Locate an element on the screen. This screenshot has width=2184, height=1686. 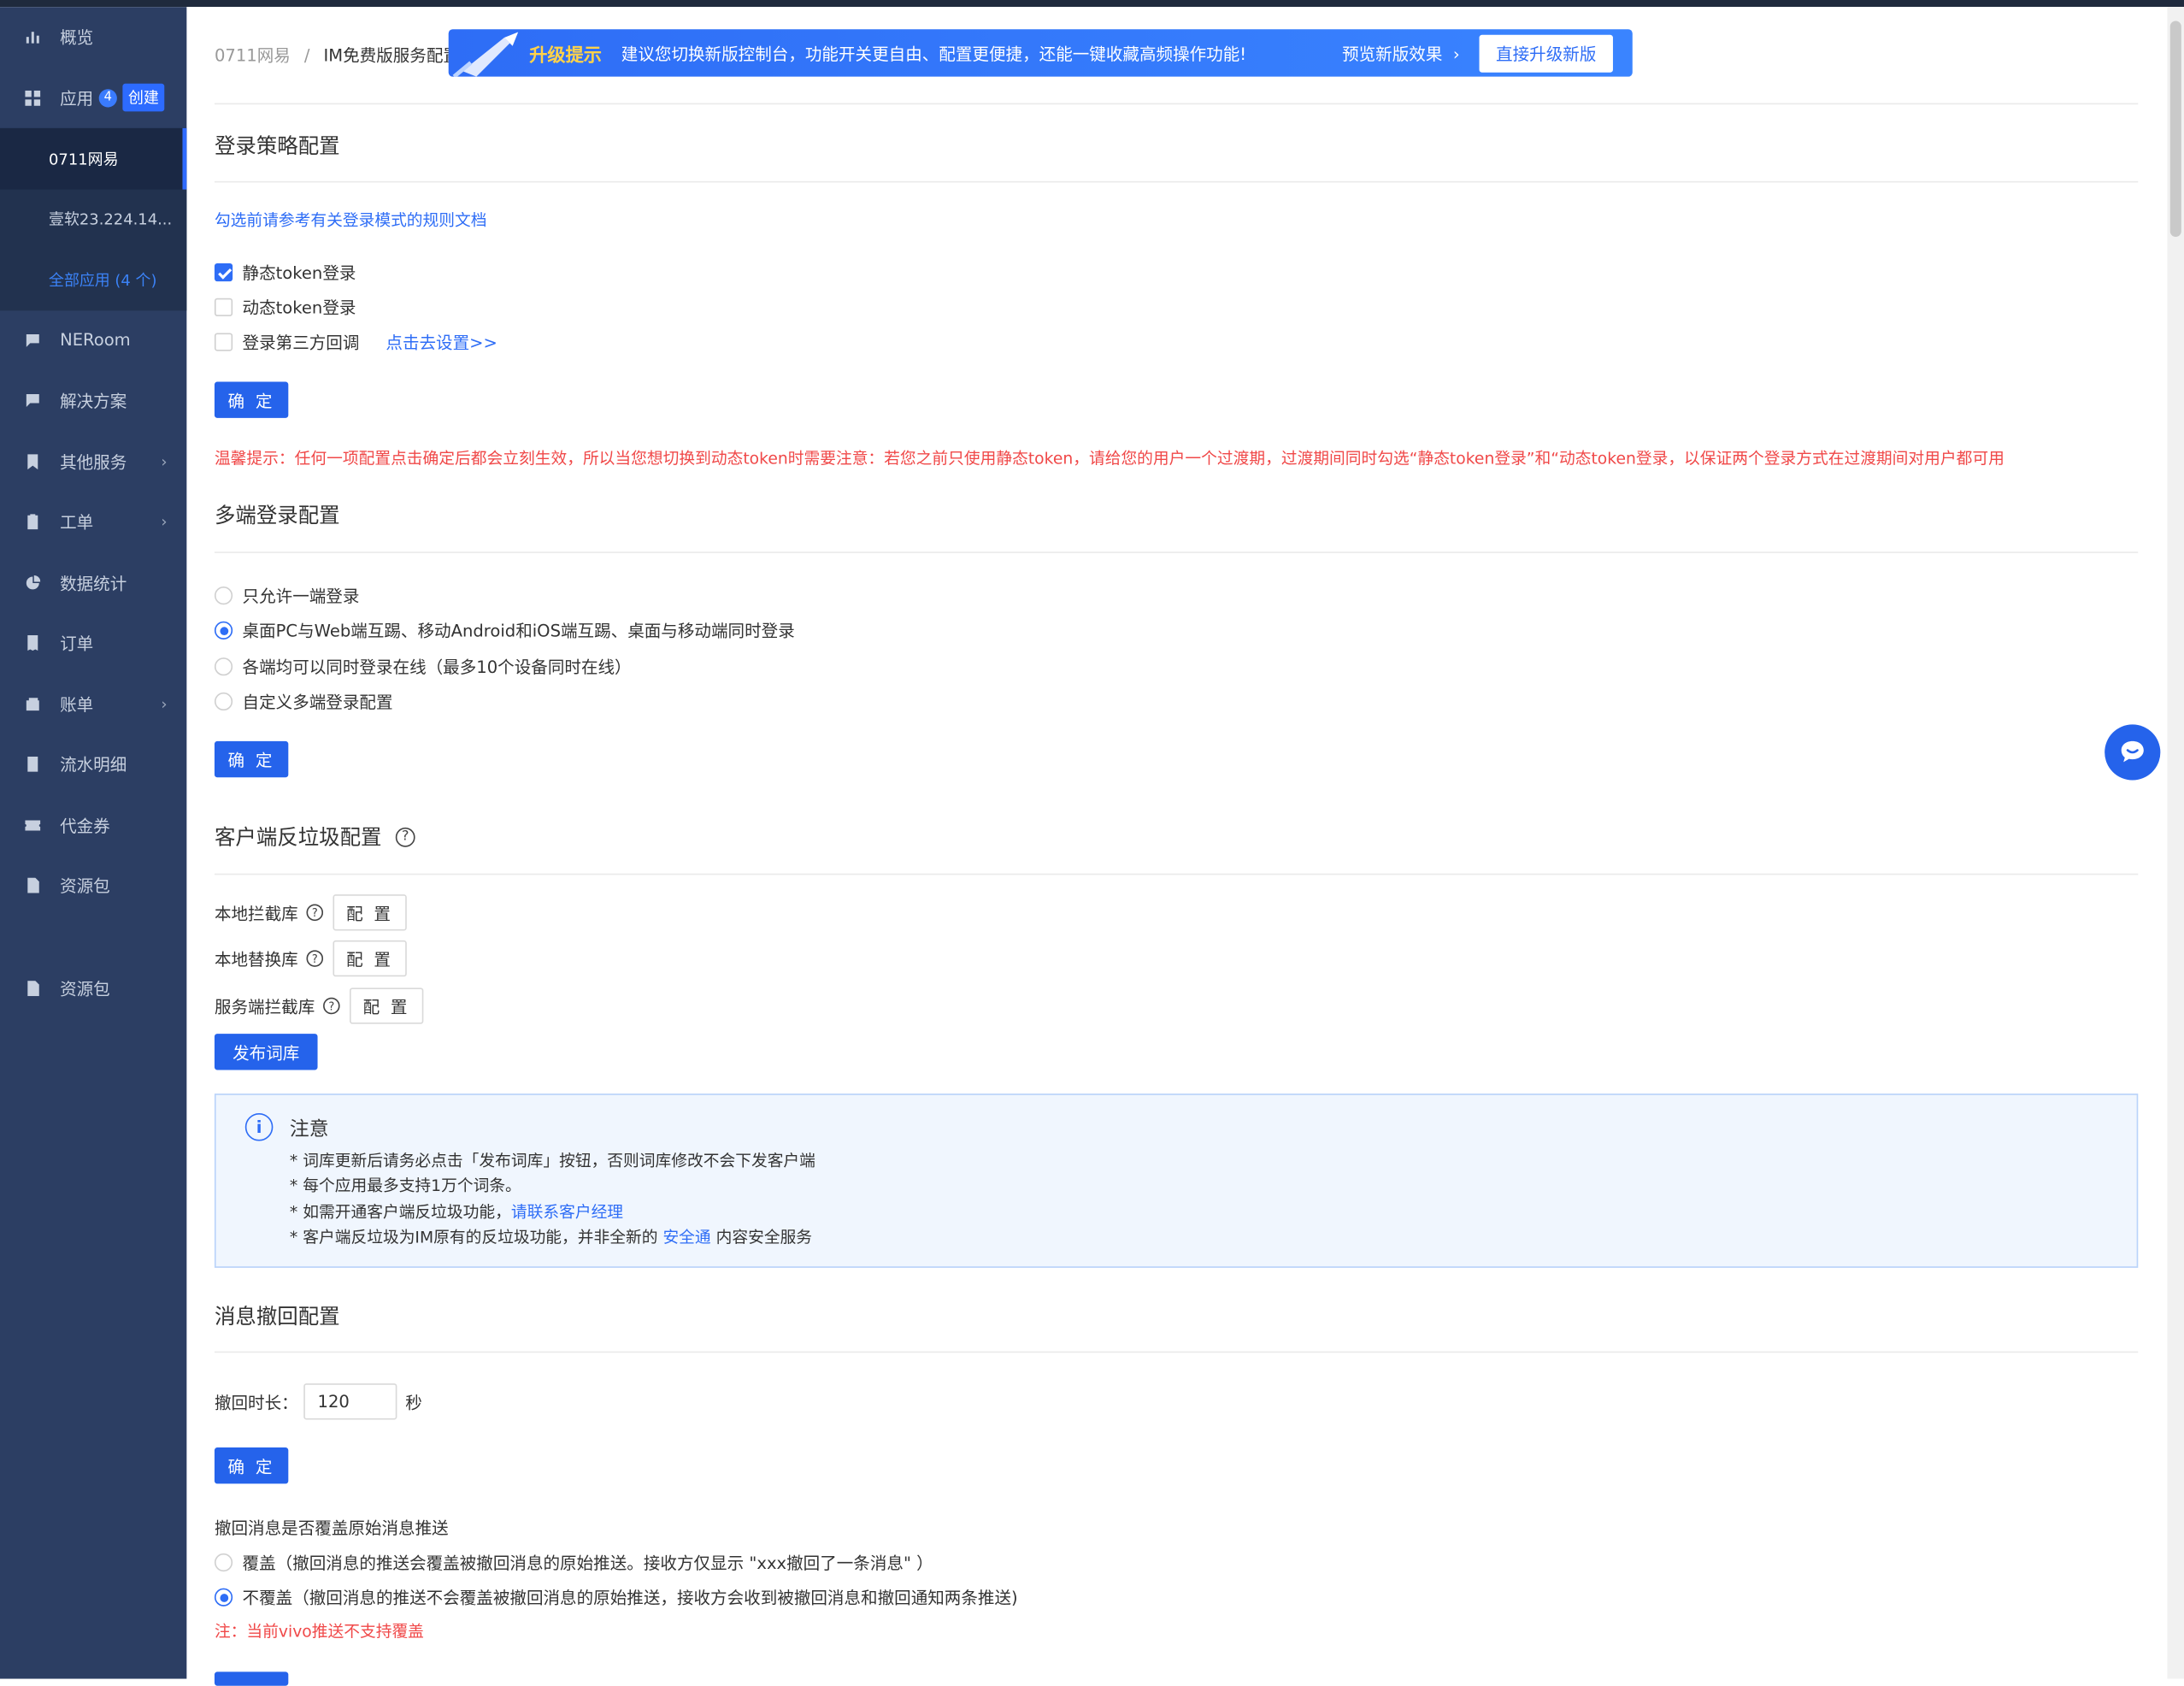
local-block-lib-config-button: 配 置 is located at coordinates (370, 912).